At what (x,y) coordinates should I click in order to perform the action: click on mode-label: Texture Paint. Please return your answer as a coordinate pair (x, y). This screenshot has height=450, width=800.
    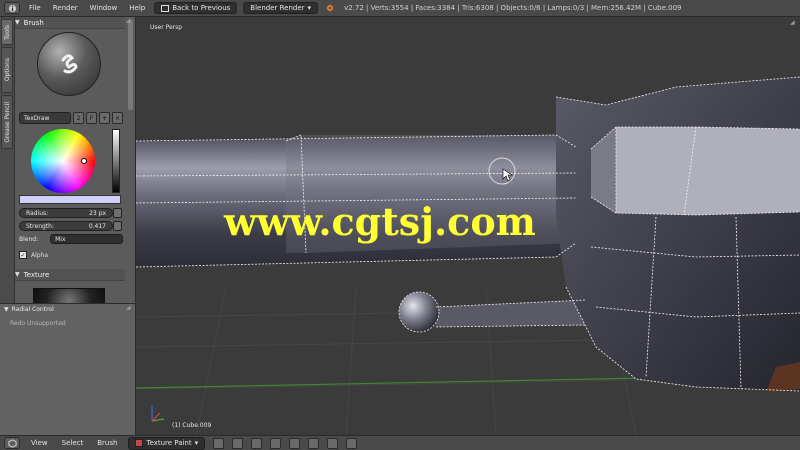
    Looking at the image, I should click on (169, 443).